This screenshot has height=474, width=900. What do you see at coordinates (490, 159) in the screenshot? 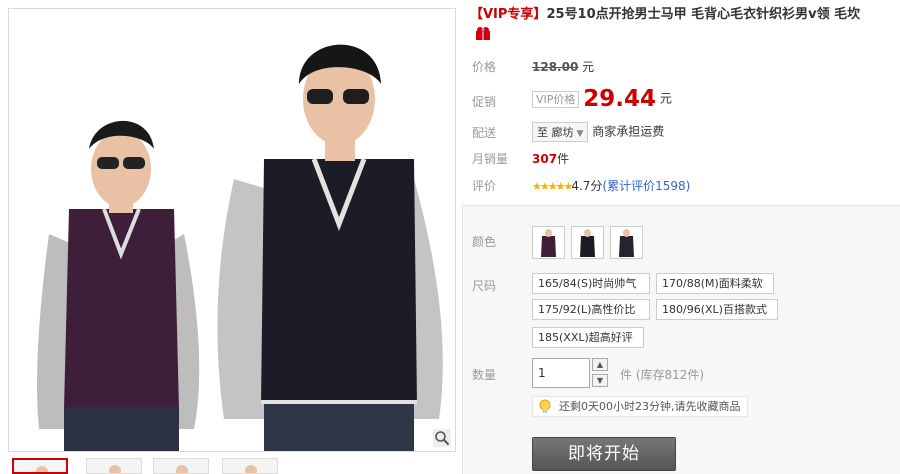
I see `sales-label: 月销量` at bounding box center [490, 159].